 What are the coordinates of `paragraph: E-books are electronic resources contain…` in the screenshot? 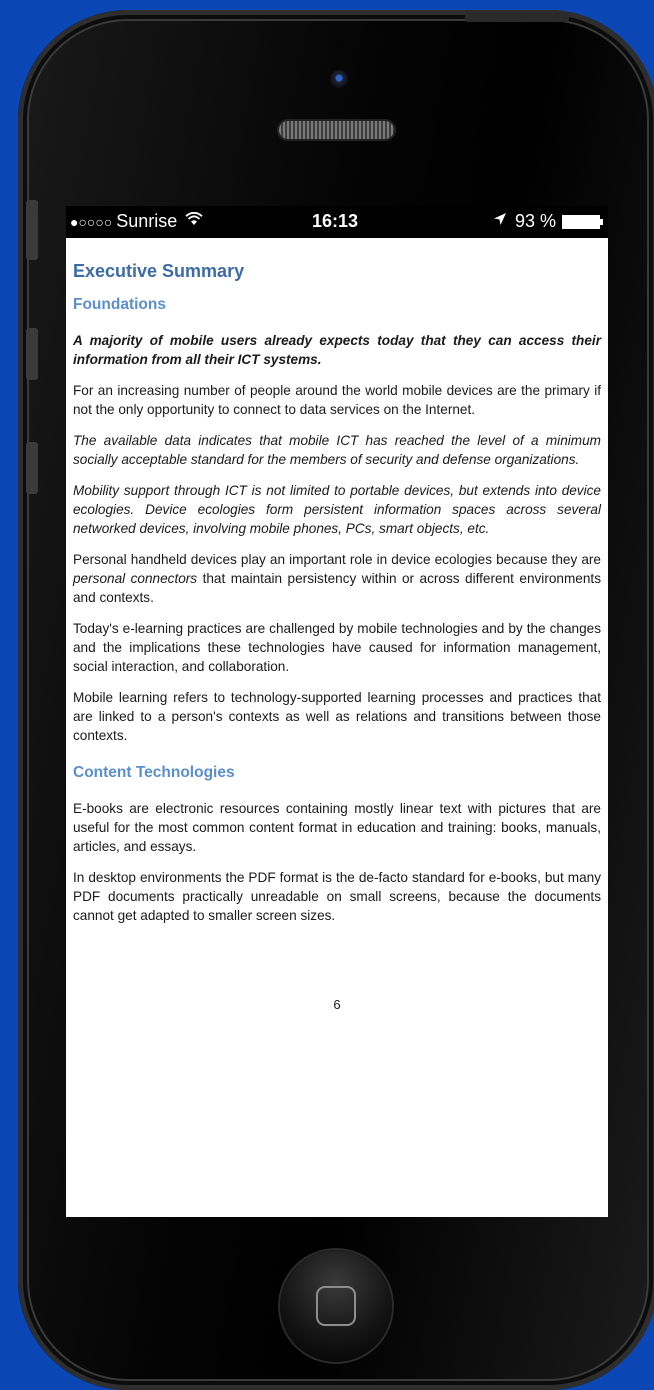 It's located at (337, 827).